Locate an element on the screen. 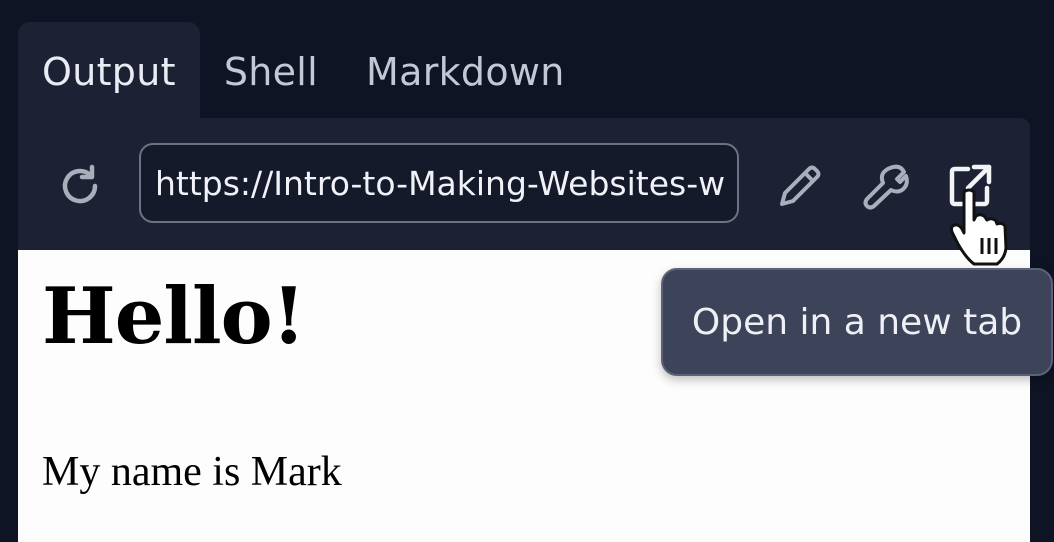  edit-button is located at coordinates (800, 186).